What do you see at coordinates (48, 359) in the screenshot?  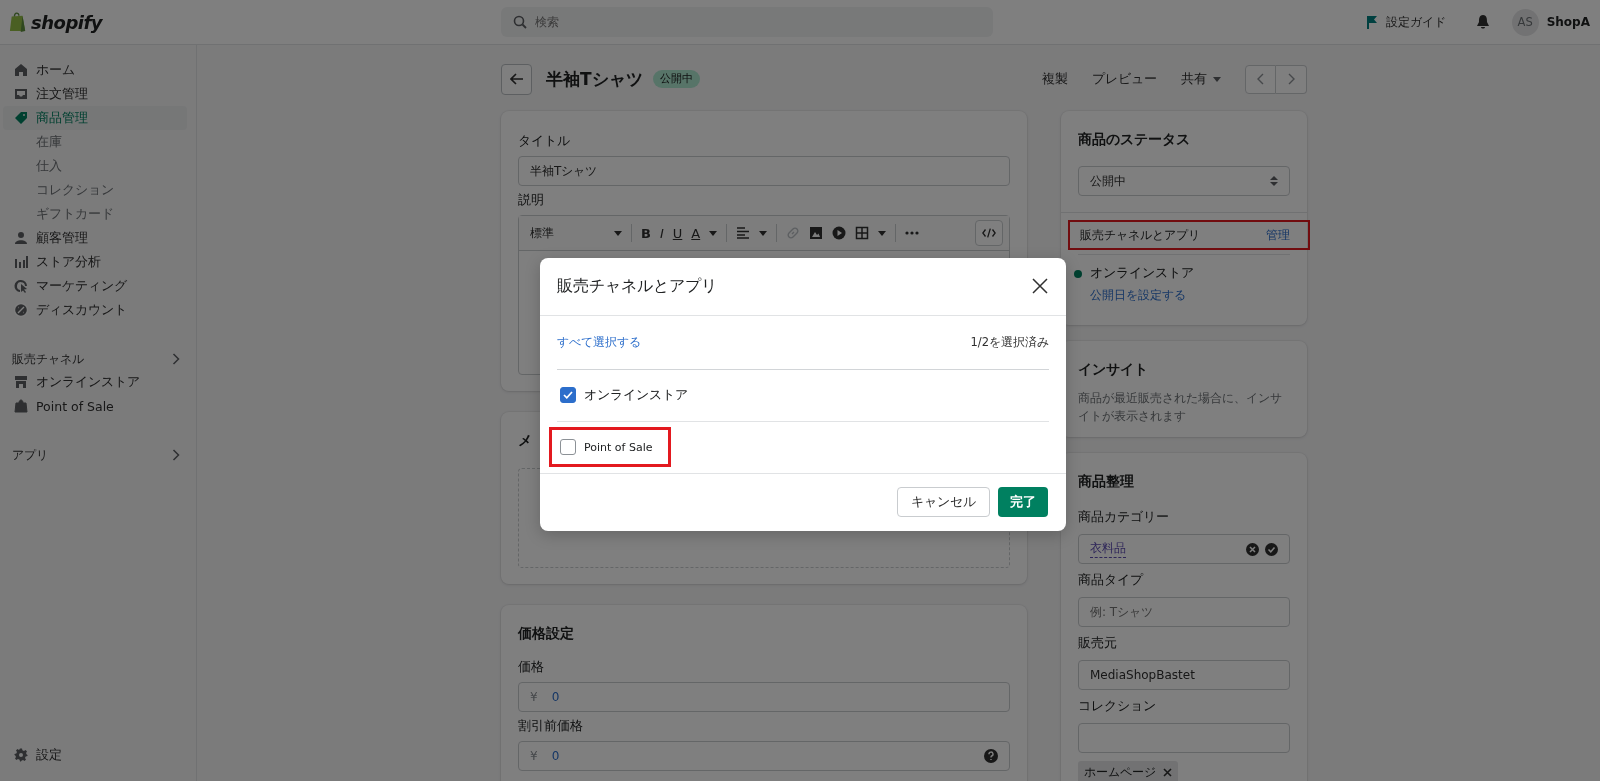 I see `section-heading: 販売チャネル` at bounding box center [48, 359].